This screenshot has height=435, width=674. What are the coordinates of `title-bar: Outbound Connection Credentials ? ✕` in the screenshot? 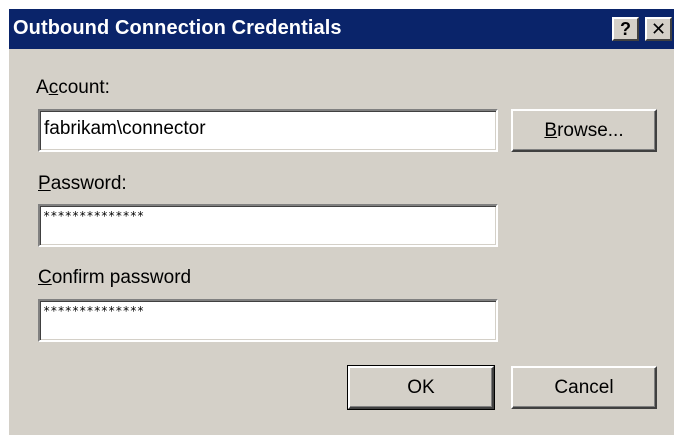 It's located at (341, 29).